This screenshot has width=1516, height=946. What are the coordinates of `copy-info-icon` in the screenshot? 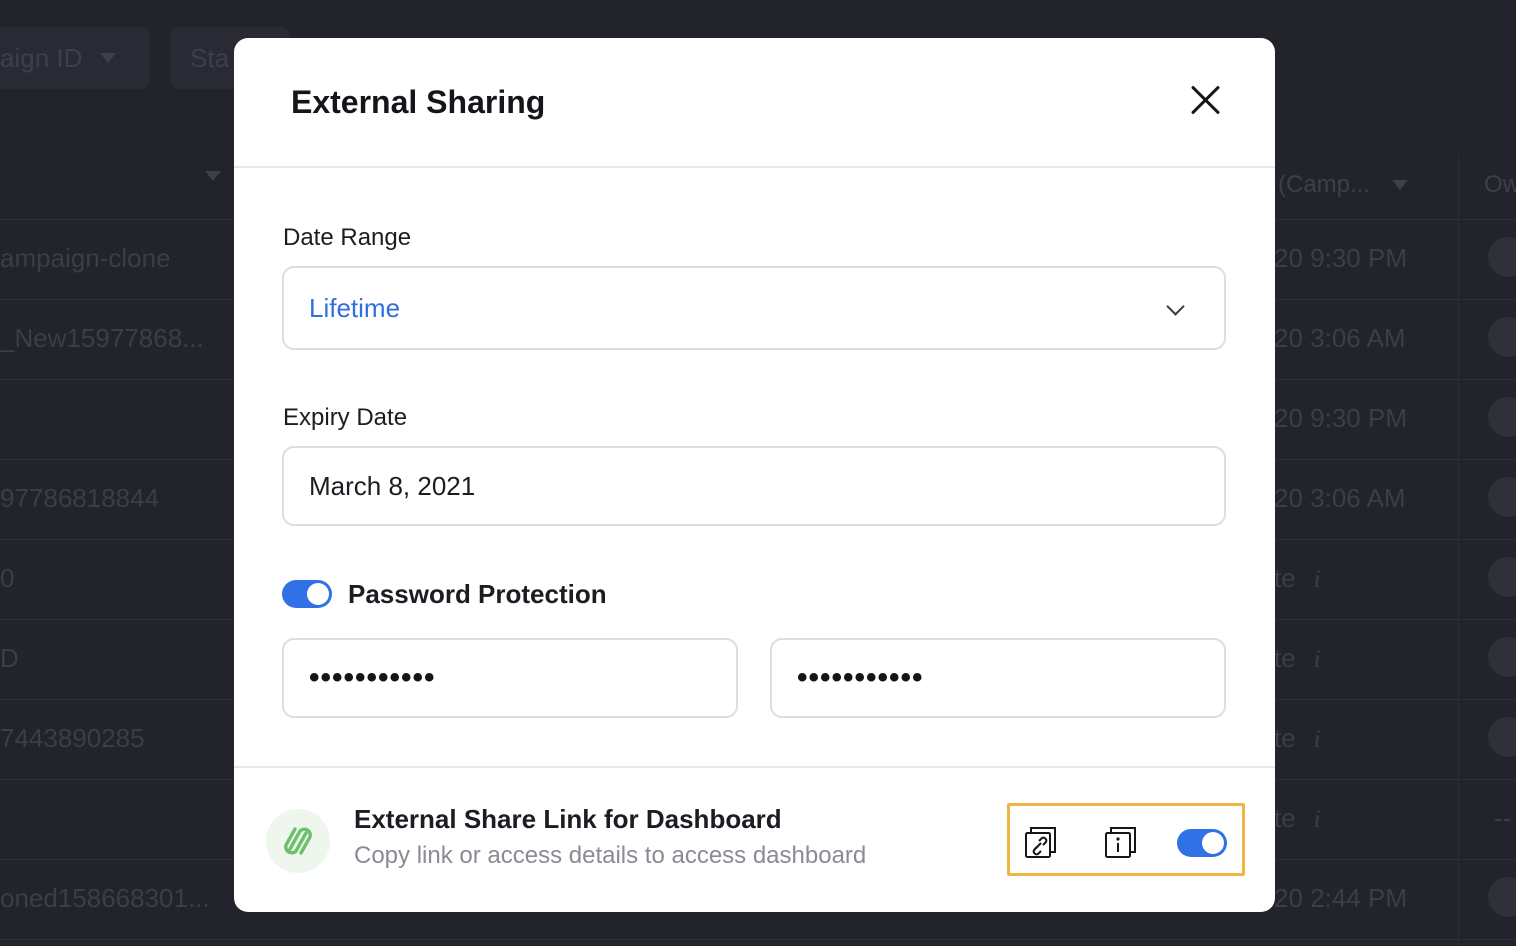 It's located at (1121, 843).